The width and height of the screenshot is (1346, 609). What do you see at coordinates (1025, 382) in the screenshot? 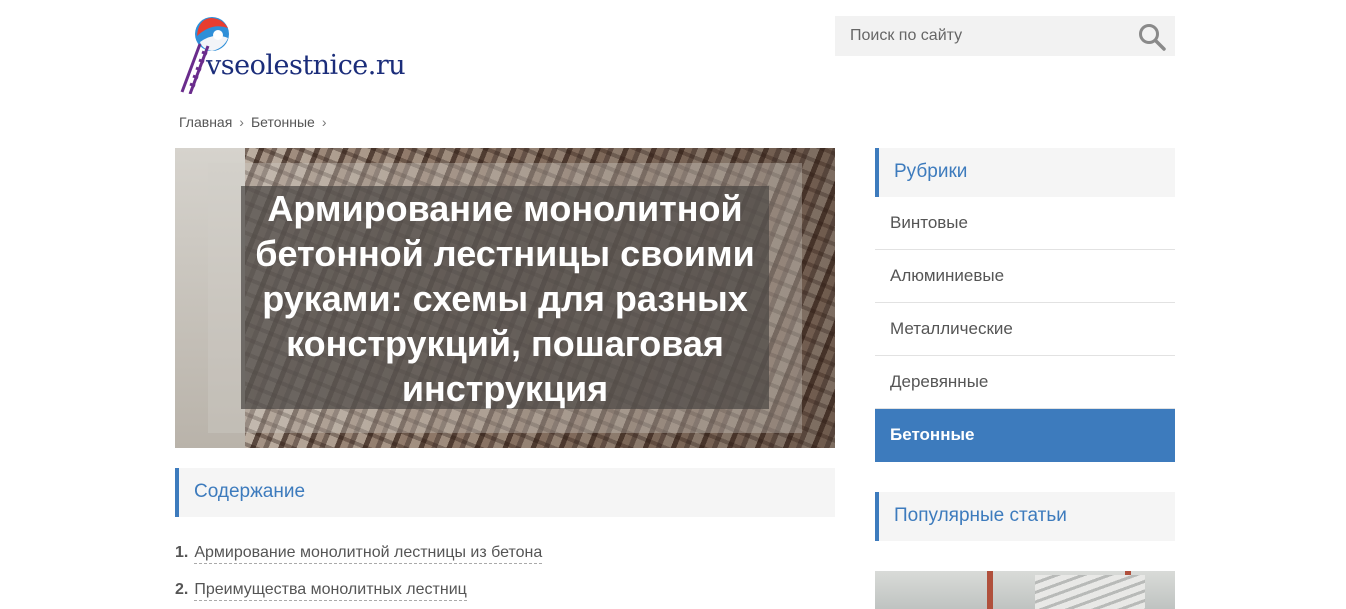
I see `category-item-derevyannye: Деревянные` at bounding box center [1025, 382].